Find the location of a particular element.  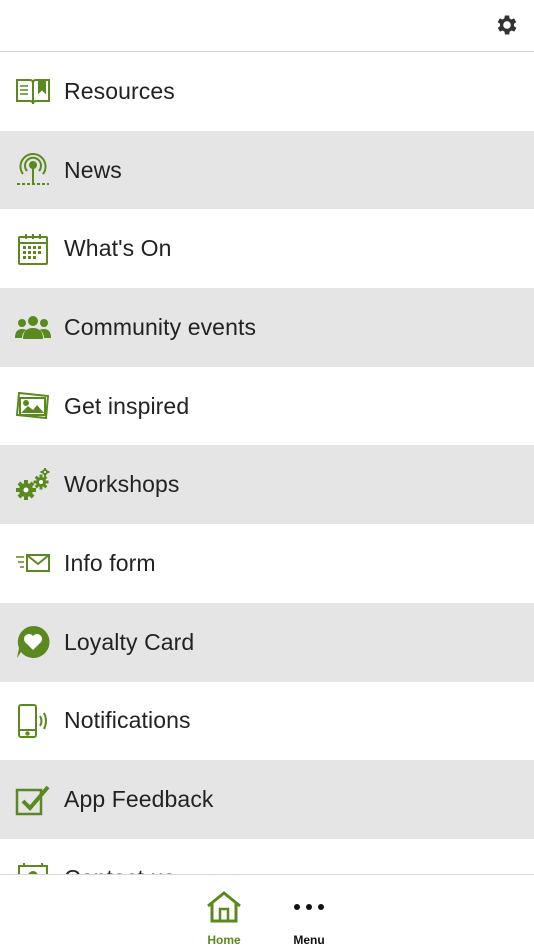

menu-item-community-events: Community events is located at coordinates (267, 327).